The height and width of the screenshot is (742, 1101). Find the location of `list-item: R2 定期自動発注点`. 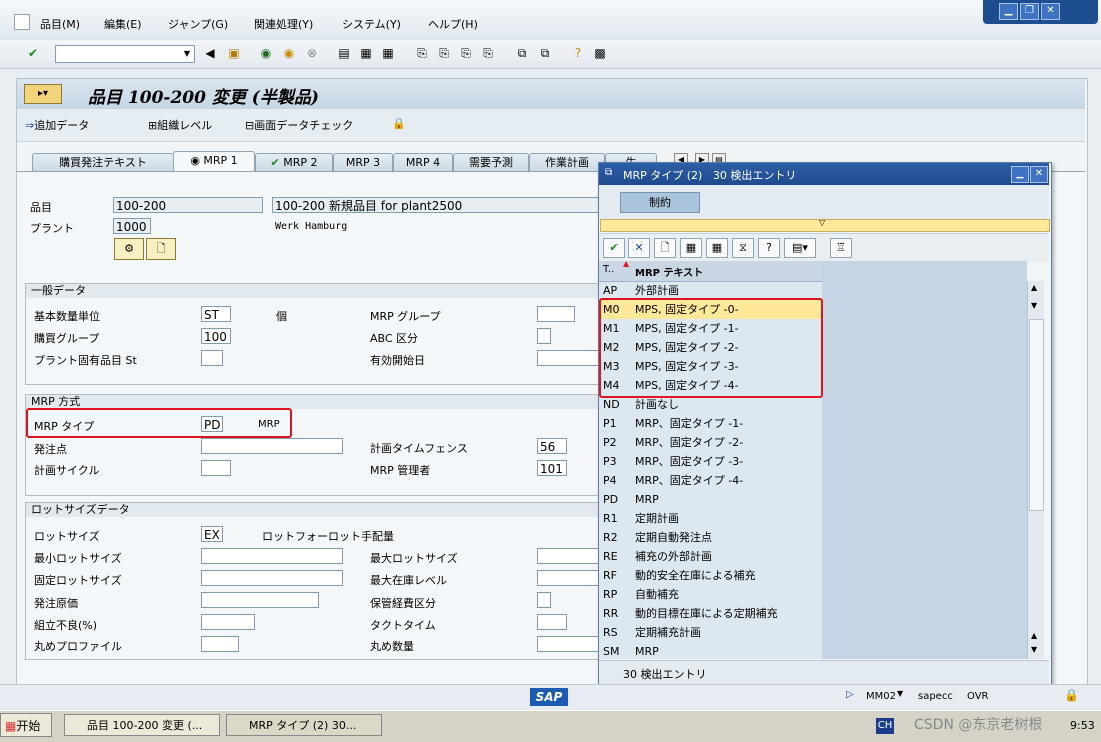

list-item: R2 定期自動発注点 is located at coordinates (710, 537).